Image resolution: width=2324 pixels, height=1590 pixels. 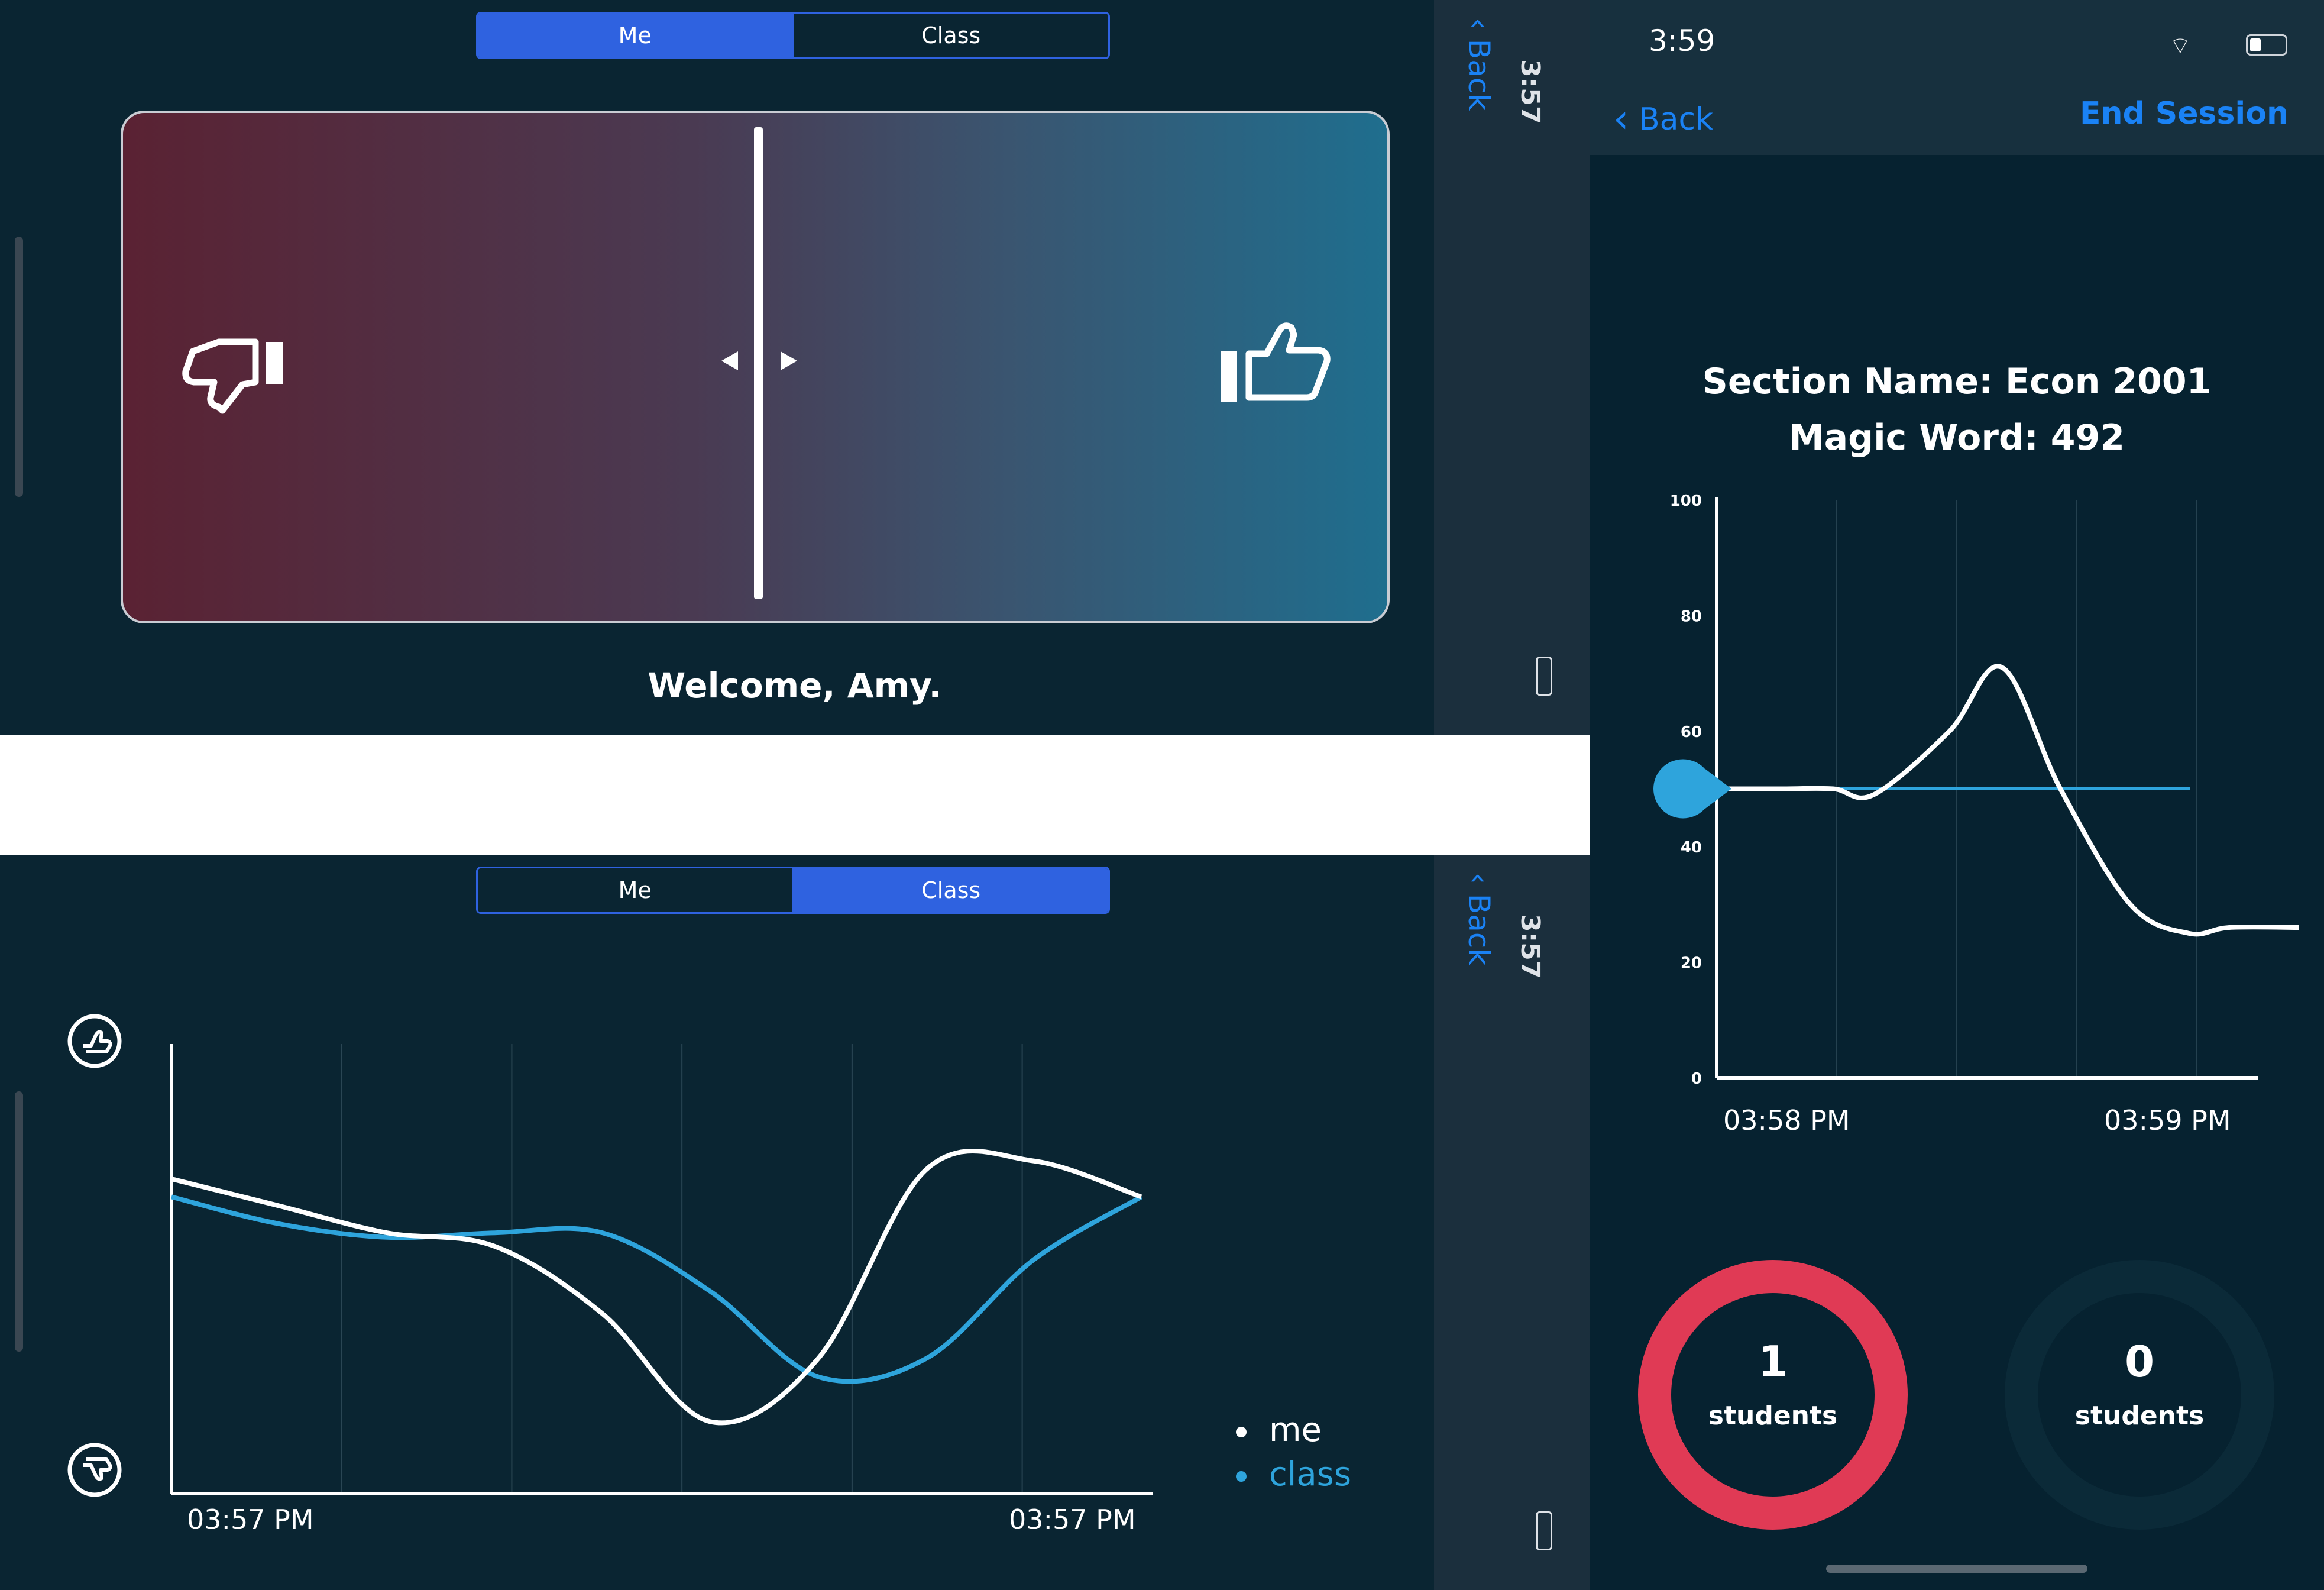 What do you see at coordinates (1957, 381) in the screenshot?
I see `section-name: Section Name: Econ 2001` at bounding box center [1957, 381].